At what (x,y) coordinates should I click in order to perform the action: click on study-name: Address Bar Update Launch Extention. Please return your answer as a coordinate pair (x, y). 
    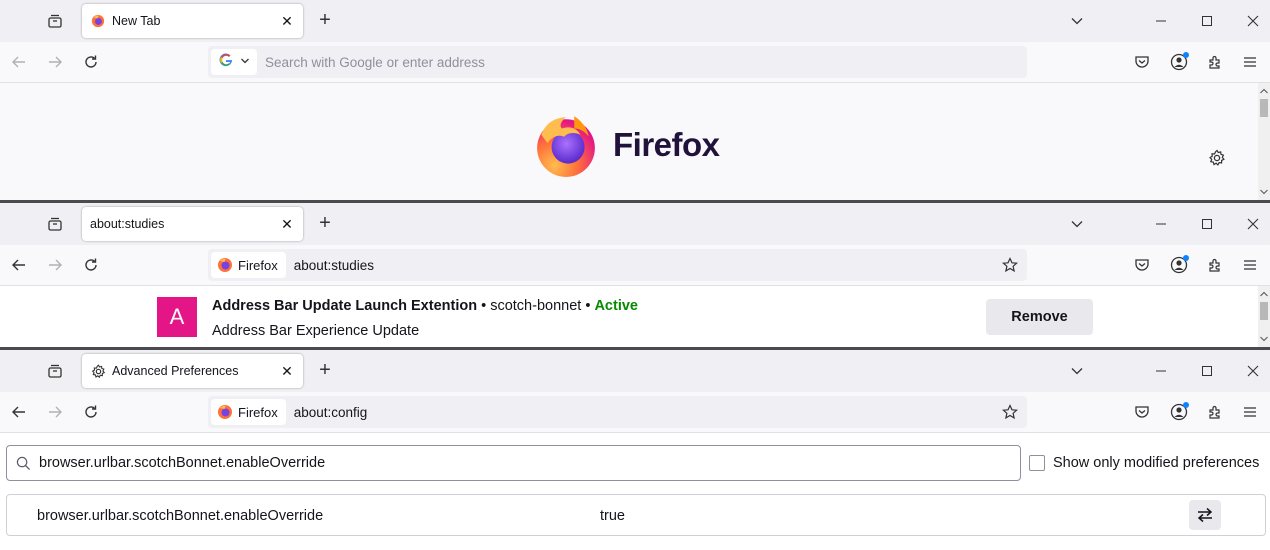
    Looking at the image, I should click on (345, 306).